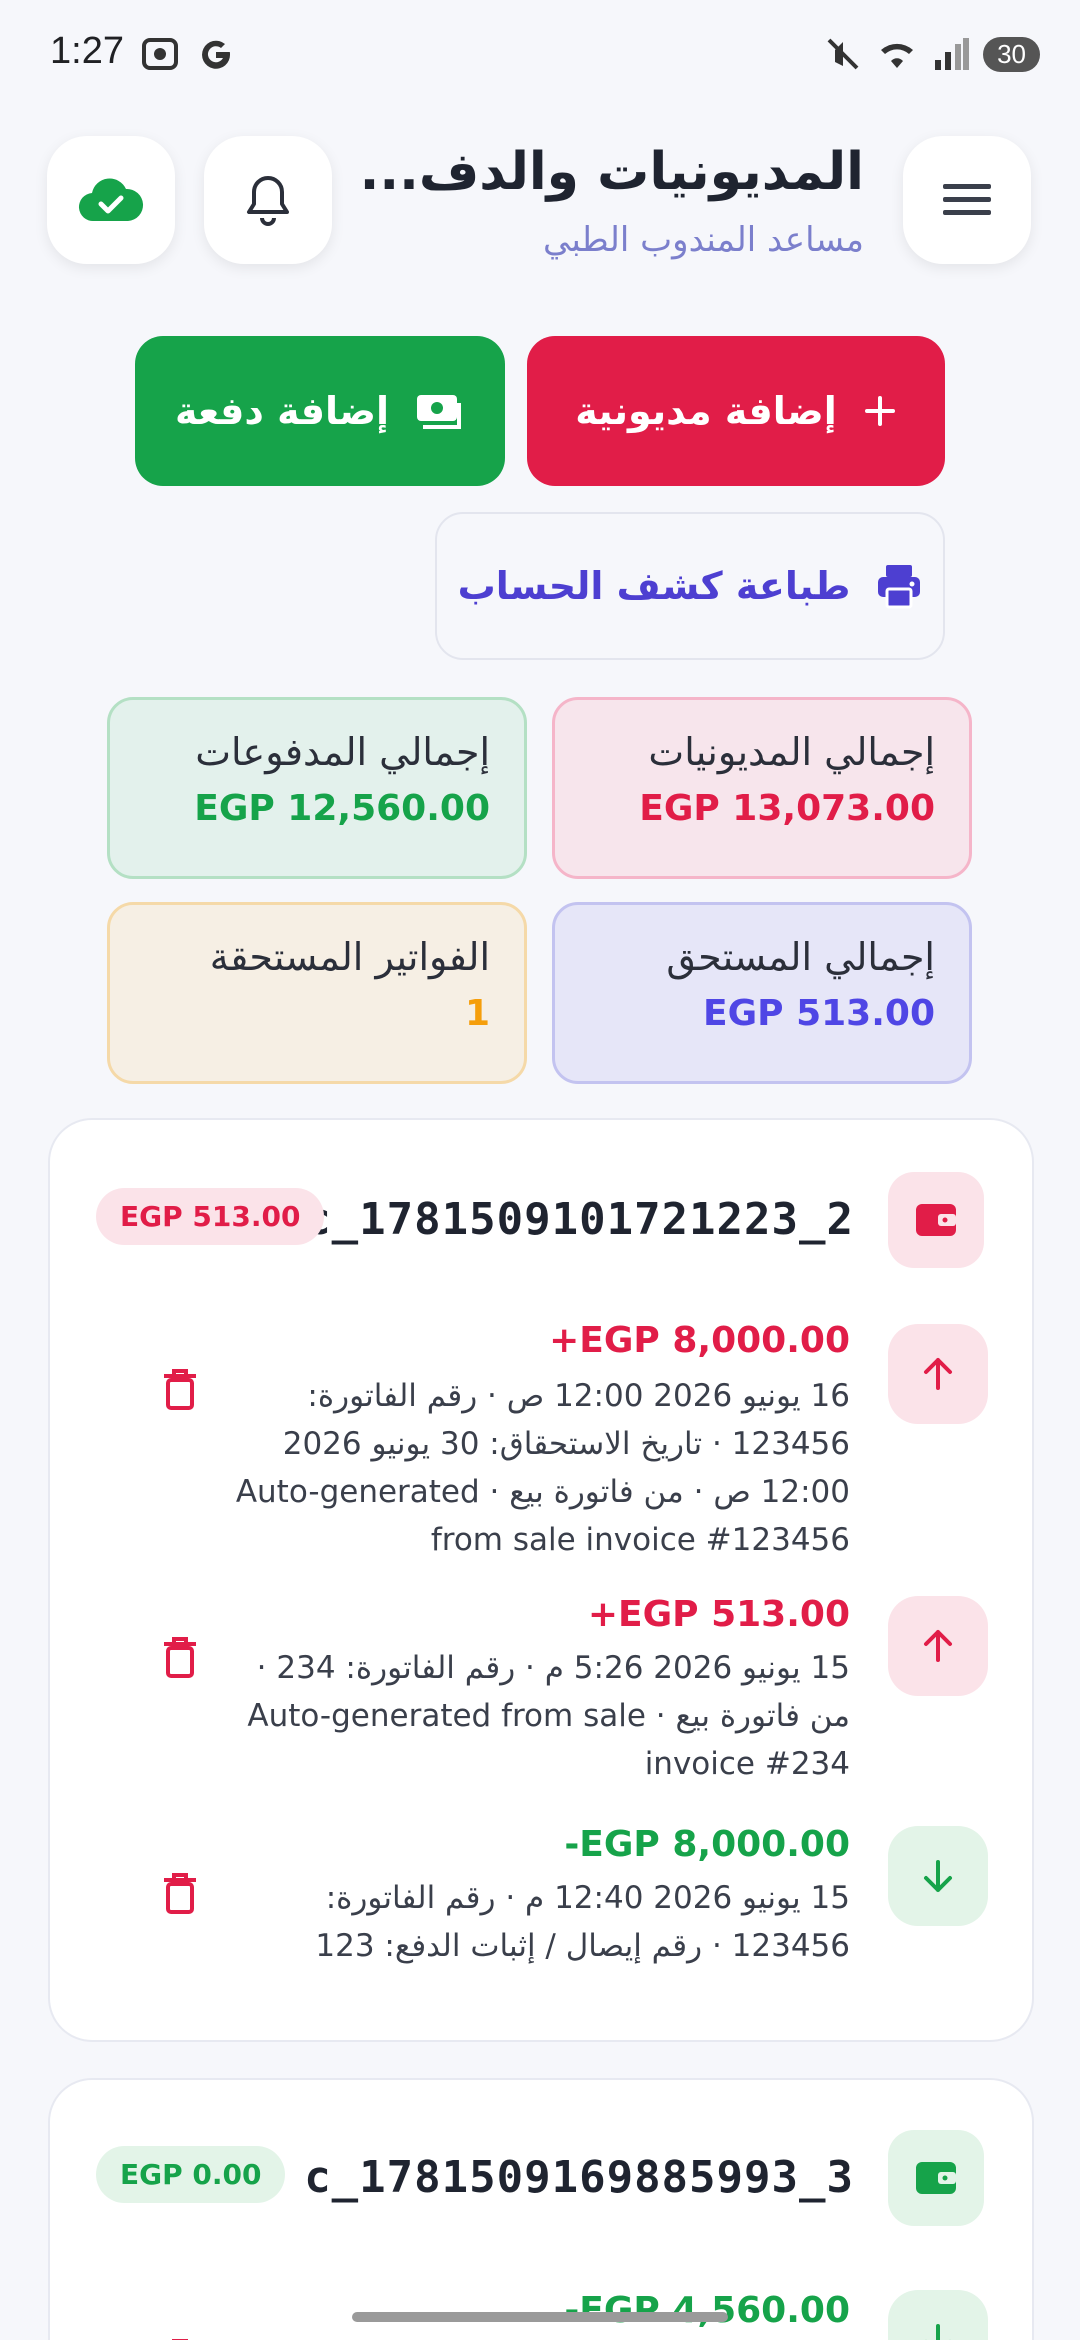  What do you see at coordinates (952, 54) in the screenshot?
I see `signal-icon` at bounding box center [952, 54].